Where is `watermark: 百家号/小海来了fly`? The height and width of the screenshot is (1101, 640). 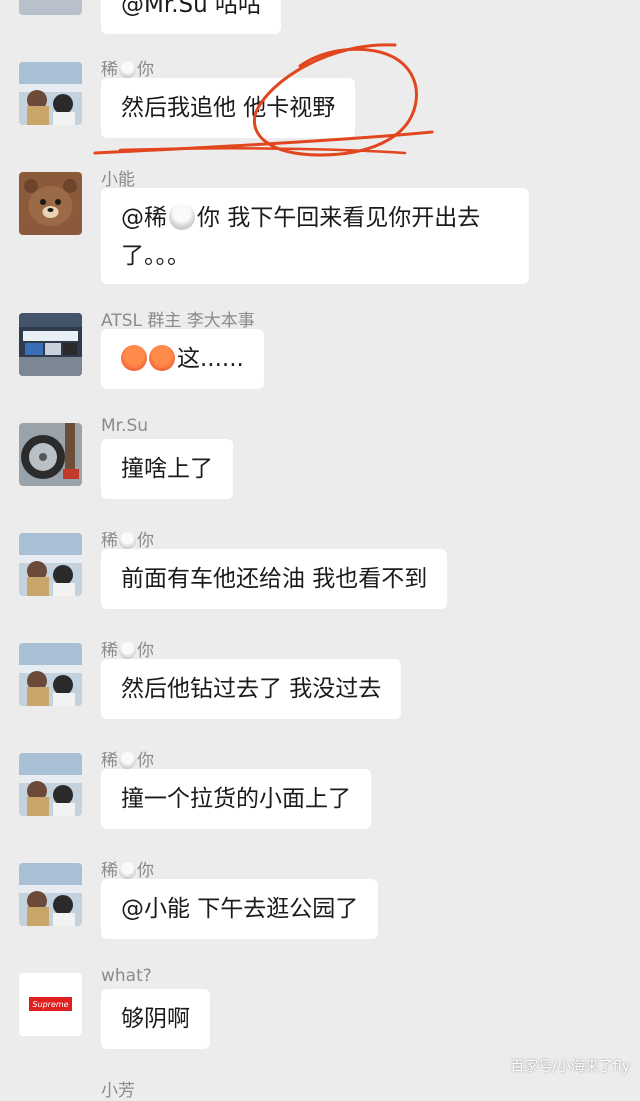 watermark: 百家号/小海来了fly is located at coordinates (570, 1067).